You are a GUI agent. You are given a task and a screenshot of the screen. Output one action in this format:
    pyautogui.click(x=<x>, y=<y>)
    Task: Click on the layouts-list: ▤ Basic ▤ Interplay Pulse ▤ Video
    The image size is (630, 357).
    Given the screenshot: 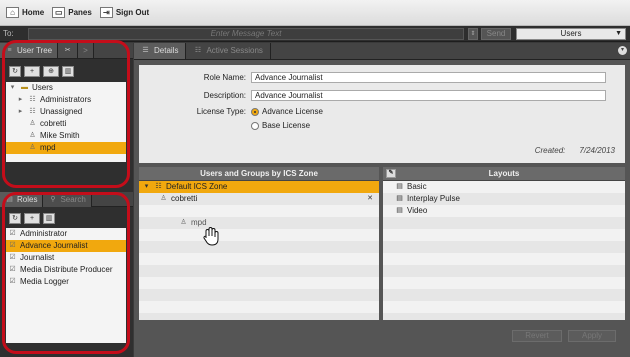 What is the action you would take?
    pyautogui.click(x=504, y=250)
    